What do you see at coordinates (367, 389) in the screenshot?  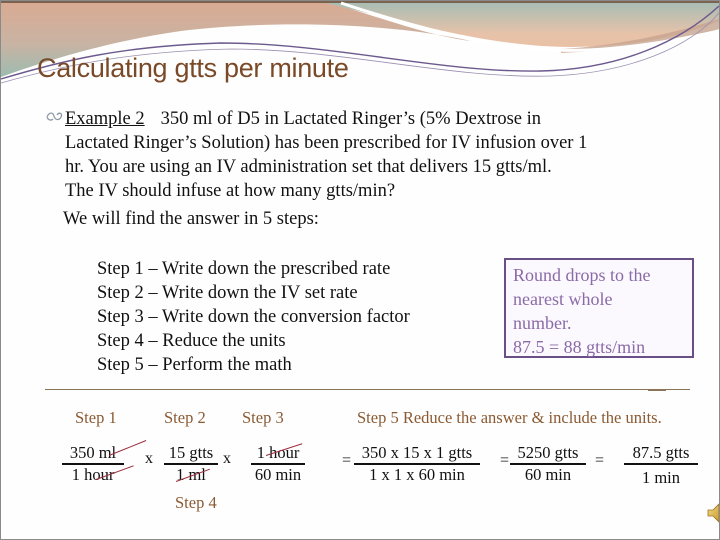 I see `section-divider` at bounding box center [367, 389].